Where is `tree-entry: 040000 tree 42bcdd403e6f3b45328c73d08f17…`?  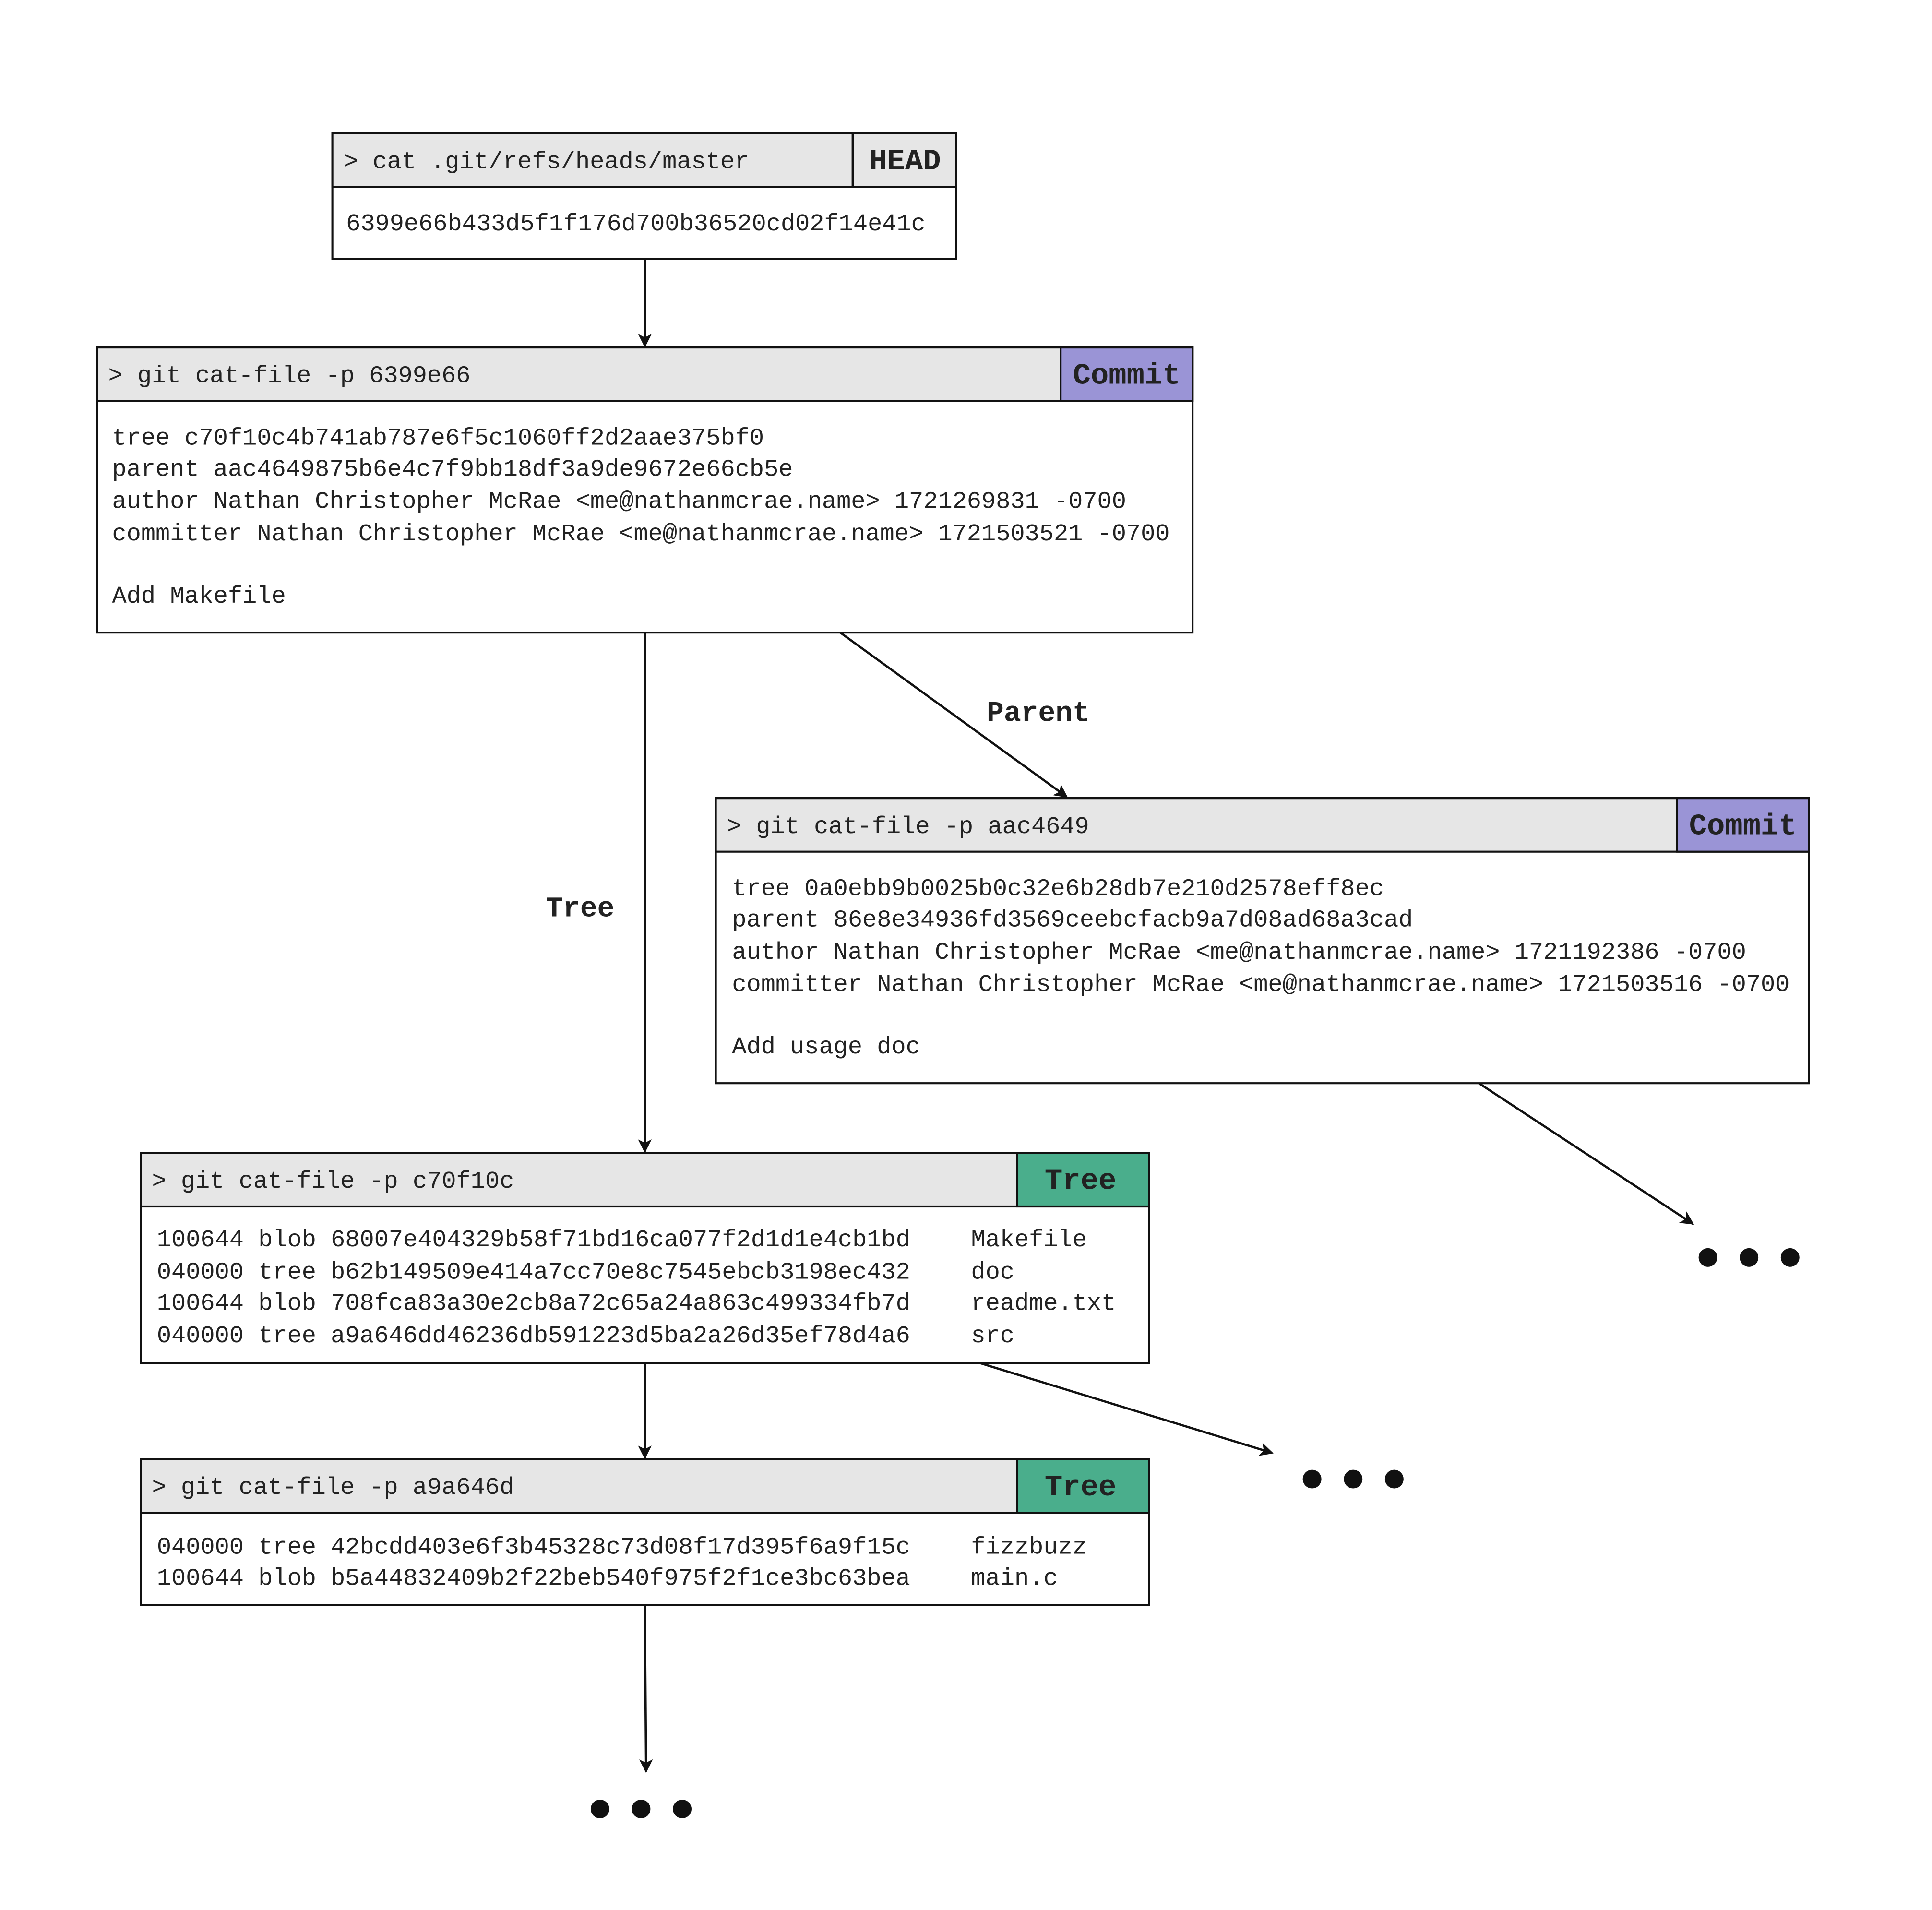
tree-entry: 040000 tree 42bcdd403e6f3b45328c73d08f17… is located at coordinates (533, 1548).